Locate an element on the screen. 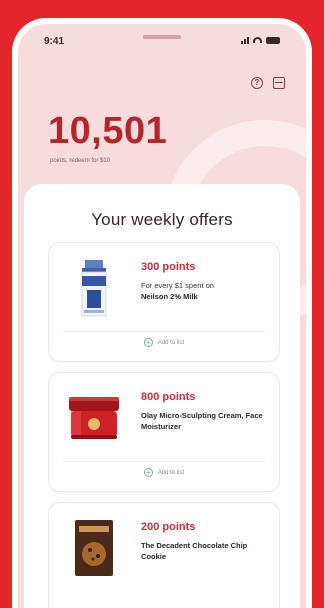 The width and height of the screenshot is (324, 608). offer-product: The Decadent Chocolate Chip Cookie is located at coordinates (194, 551).